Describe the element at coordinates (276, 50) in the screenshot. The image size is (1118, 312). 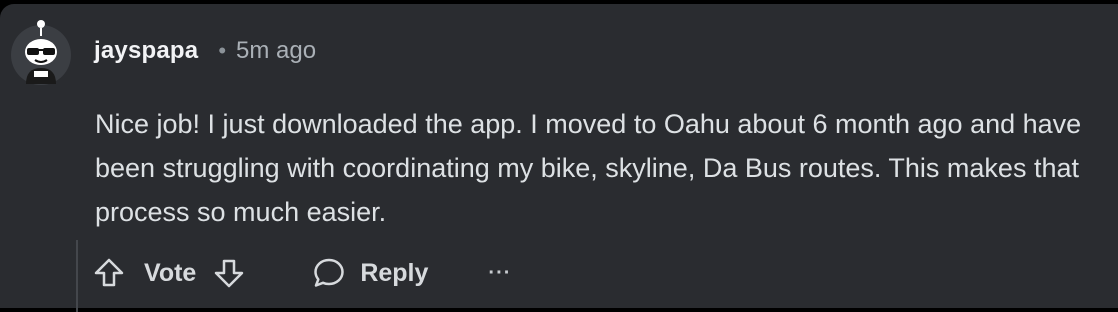
I see `timestamp: 5m ago` at that location.